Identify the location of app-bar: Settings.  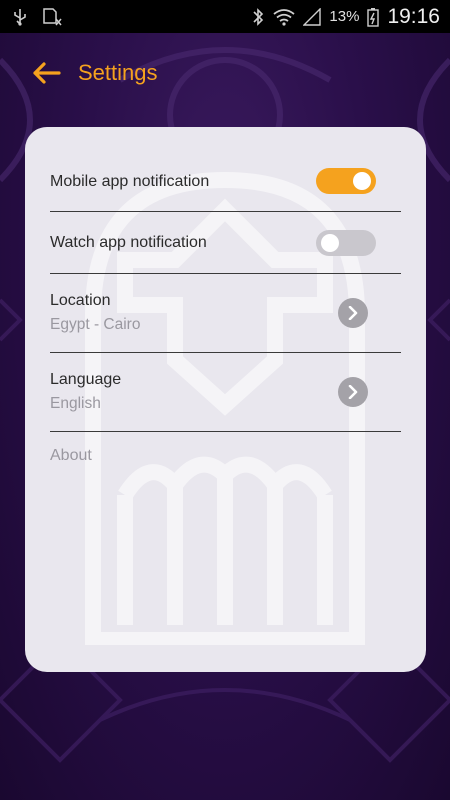
(225, 73).